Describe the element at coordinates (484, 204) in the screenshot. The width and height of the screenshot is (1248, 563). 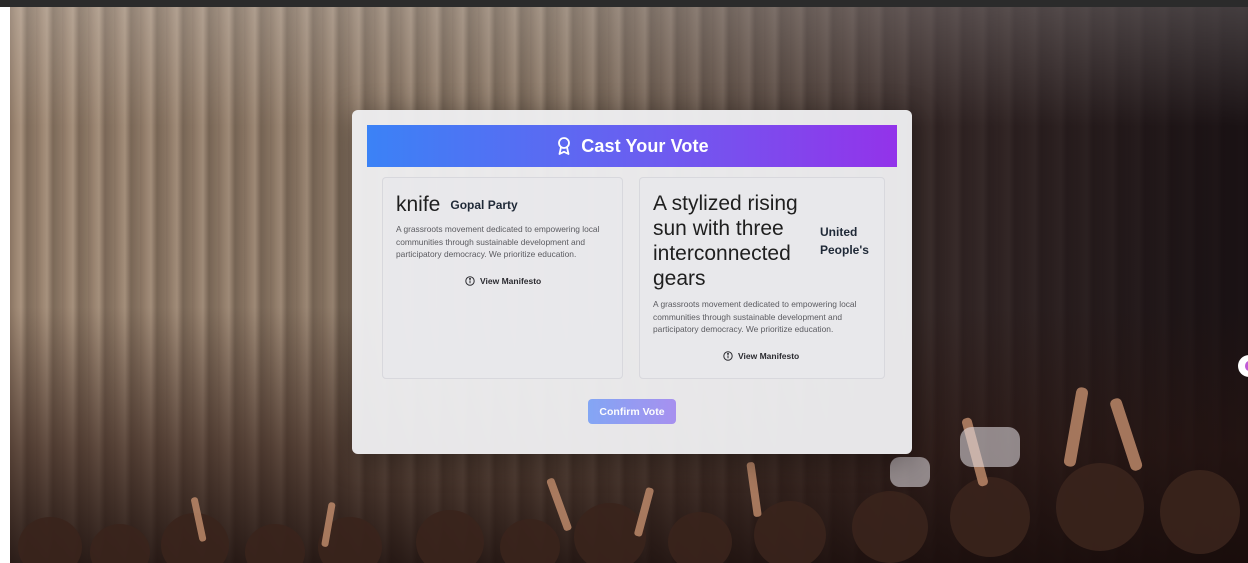
I see `party-name: Gopal Party` at that location.